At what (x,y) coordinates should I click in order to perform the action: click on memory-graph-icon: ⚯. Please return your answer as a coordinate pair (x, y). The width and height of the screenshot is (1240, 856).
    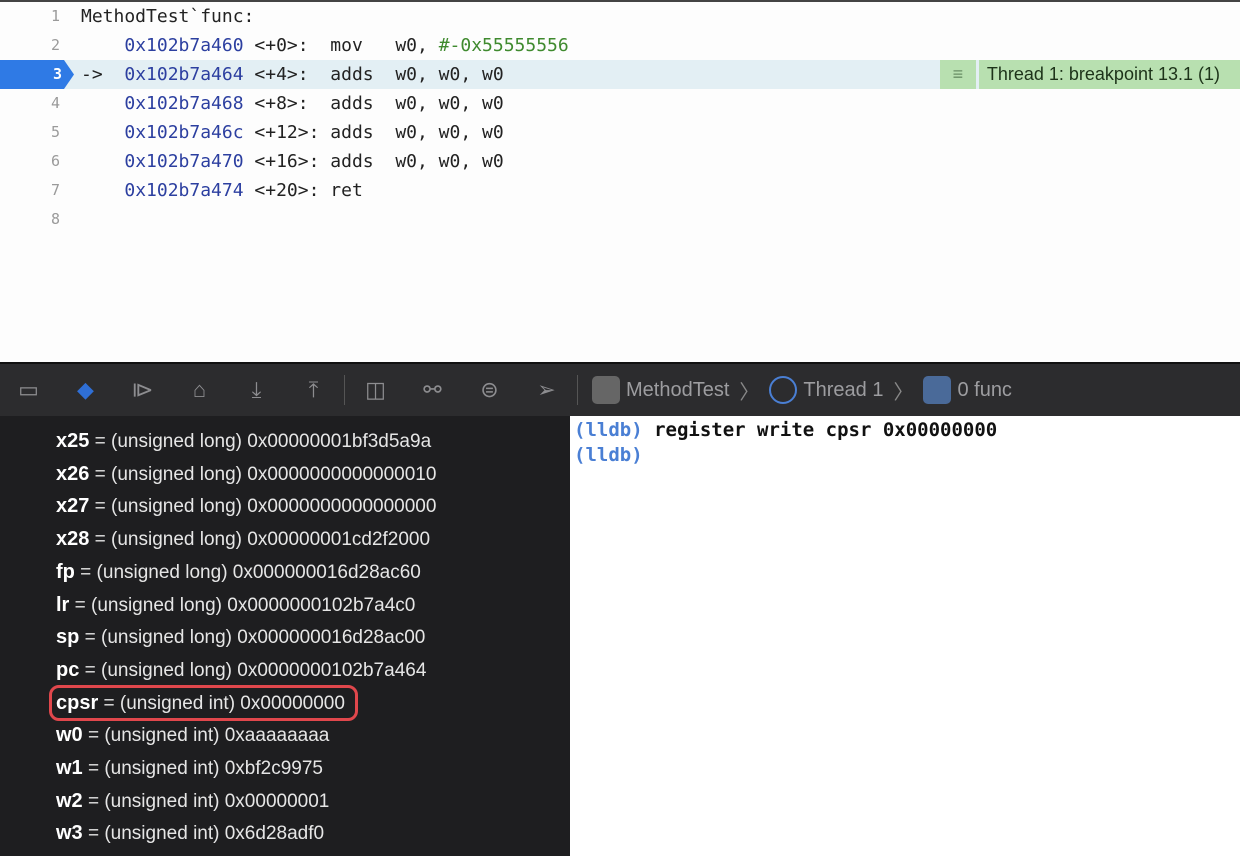
    Looking at the image, I should click on (432, 390).